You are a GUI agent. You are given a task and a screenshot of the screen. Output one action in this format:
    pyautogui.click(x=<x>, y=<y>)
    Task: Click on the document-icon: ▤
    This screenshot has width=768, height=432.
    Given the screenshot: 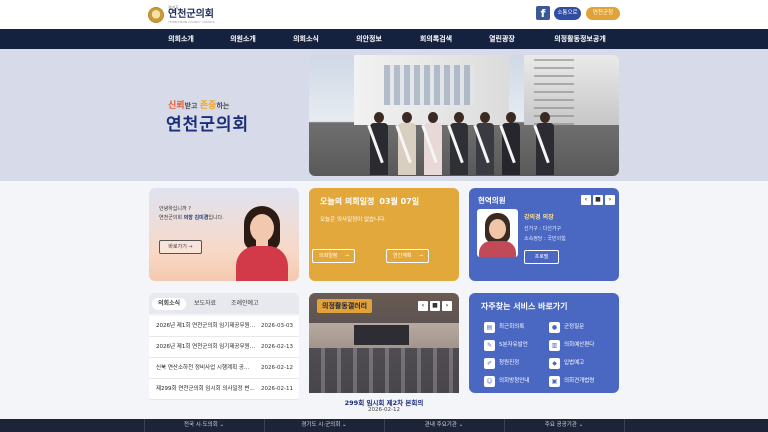 What is the action you would take?
    pyautogui.click(x=489, y=327)
    